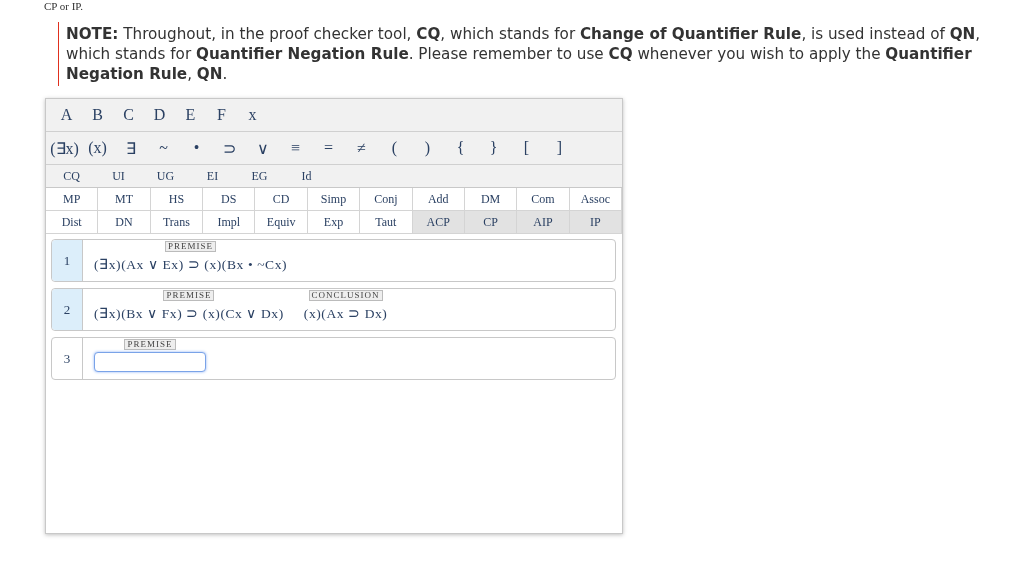  Describe the element at coordinates (229, 199) in the screenshot. I see `rule-button: DS` at that location.